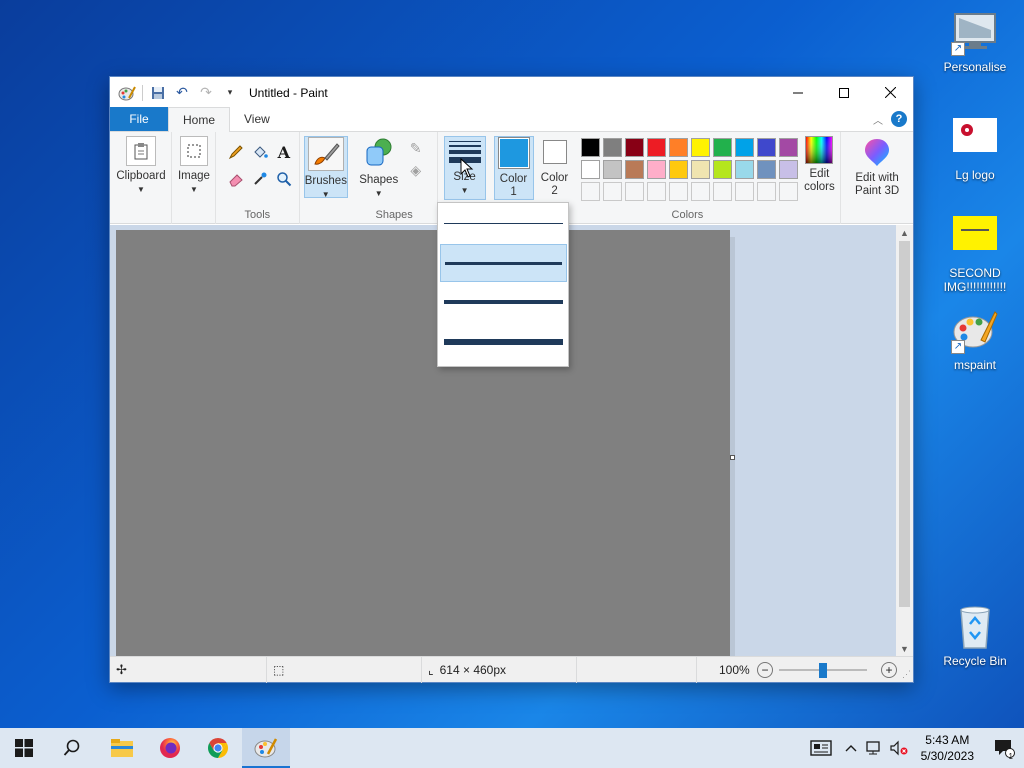 The height and width of the screenshot is (768, 1024). Describe the element at coordinates (513, 168) in the screenshot. I see `color1-button: Color 1` at that location.